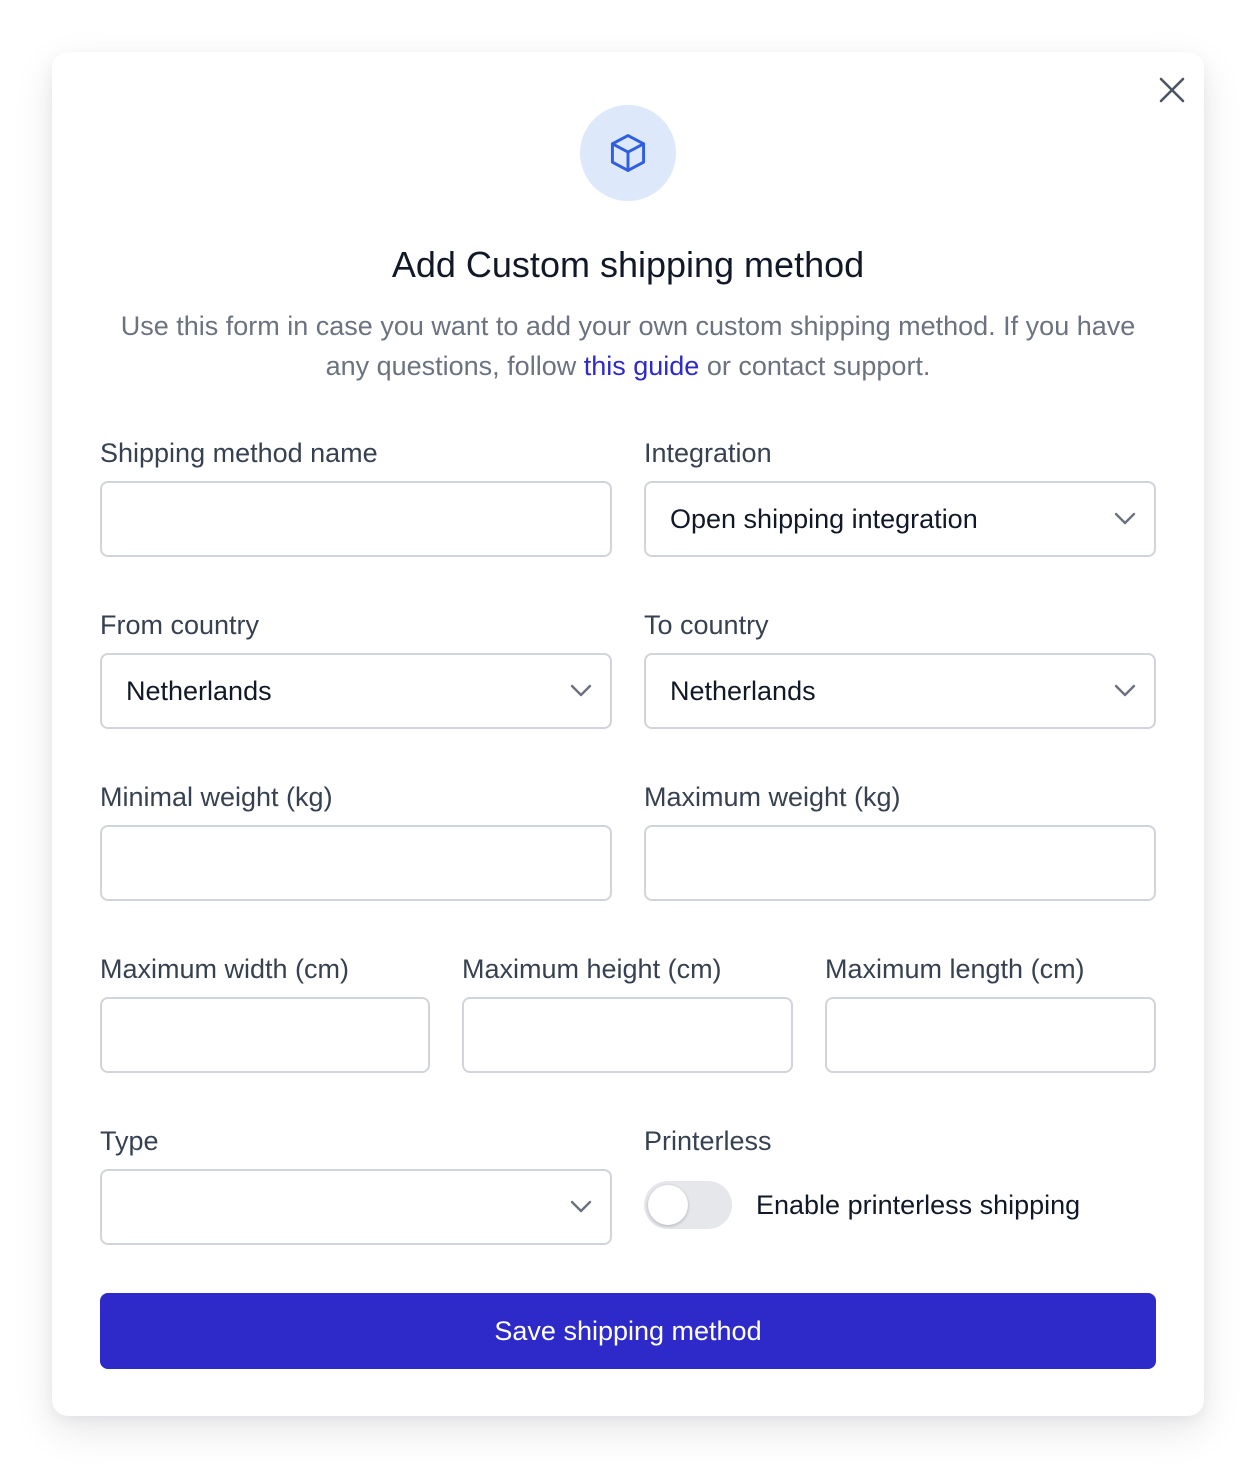 Image resolution: width=1248 pixels, height=1464 pixels. I want to click on to-country-select: Netherlands, so click(900, 691).